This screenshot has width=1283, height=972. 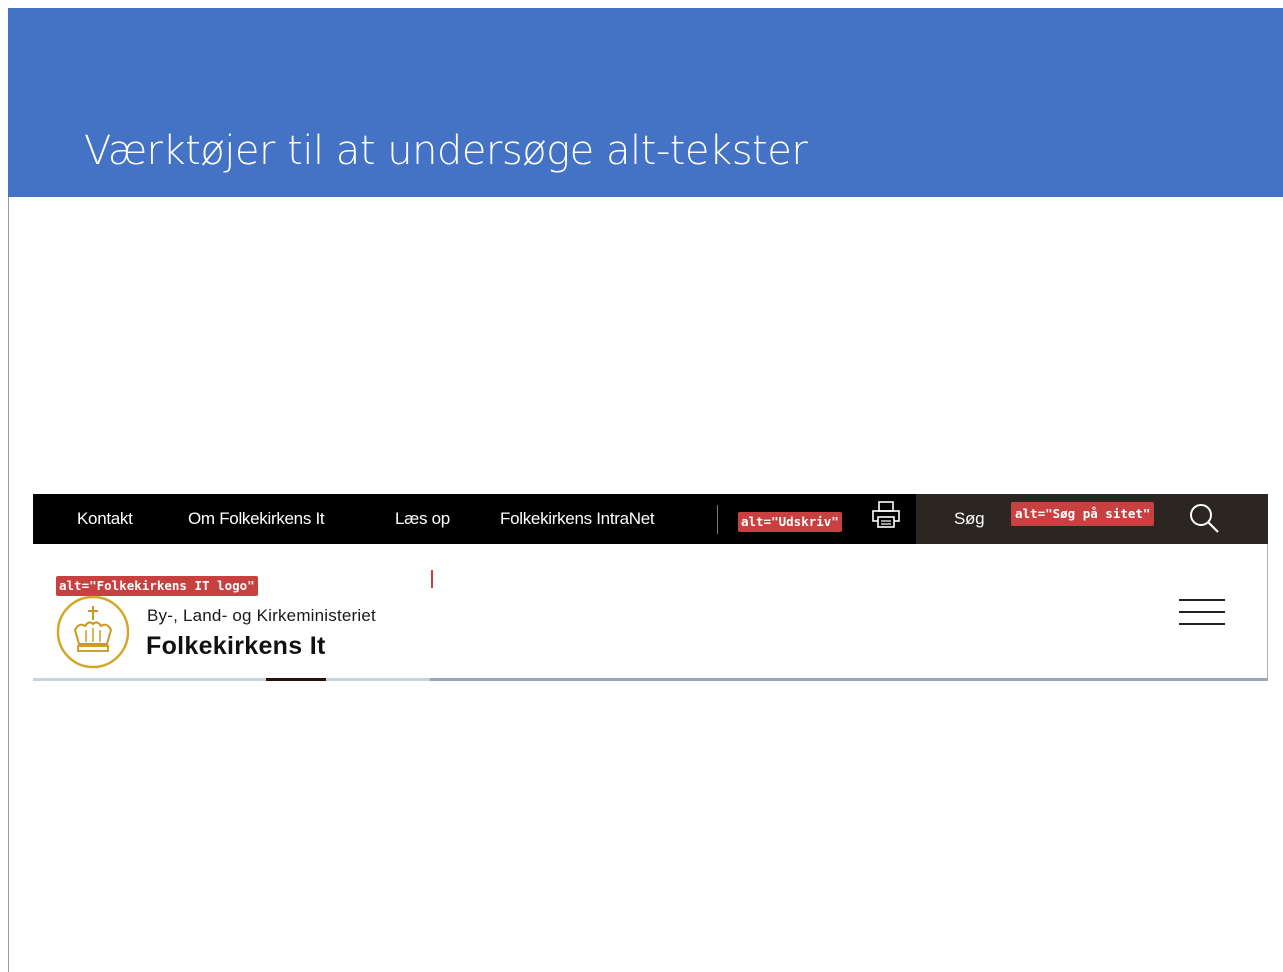 What do you see at coordinates (577, 519) in the screenshot?
I see `nav-link-intranet: Folkekirkens IntraNet` at bounding box center [577, 519].